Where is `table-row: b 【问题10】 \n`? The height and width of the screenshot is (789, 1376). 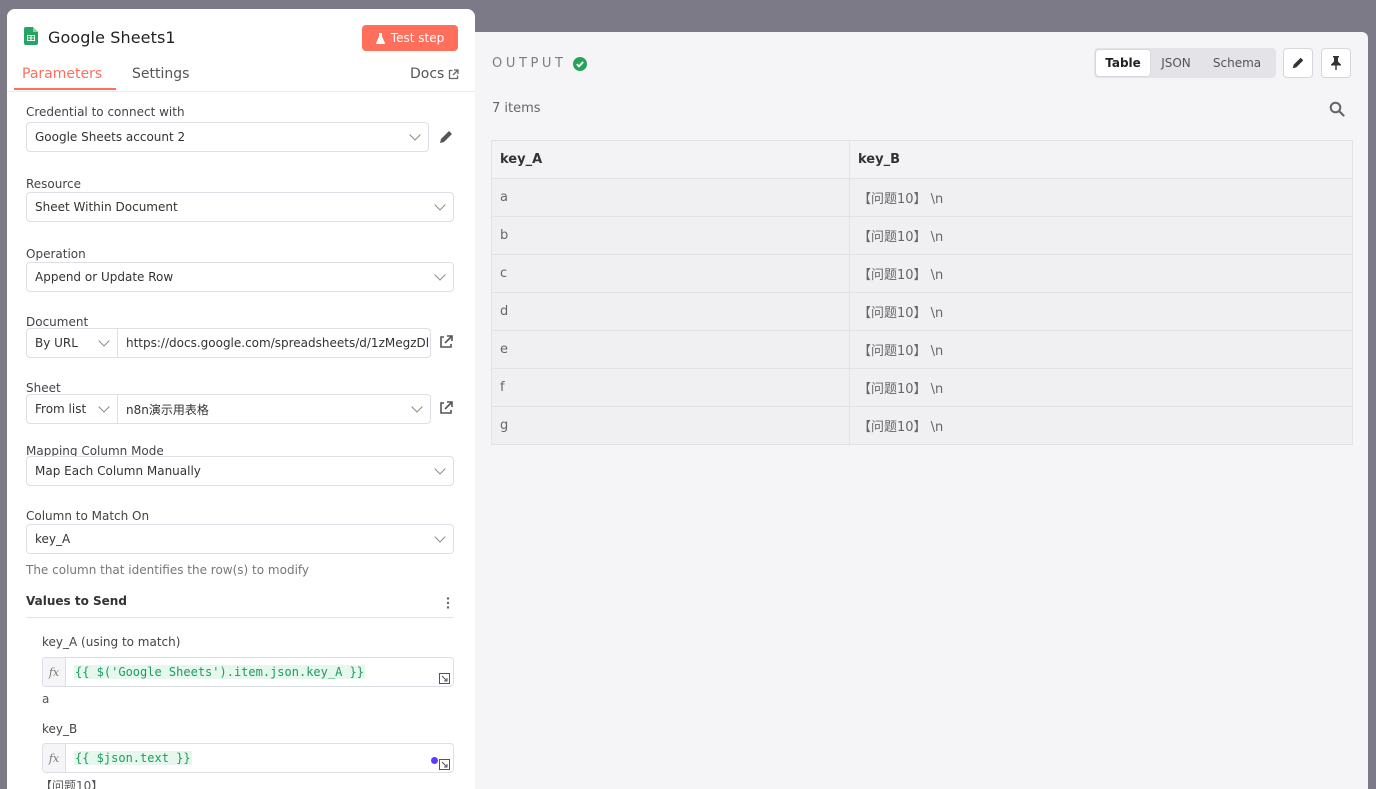 table-row: b 【问题10】 \n is located at coordinates (922, 235).